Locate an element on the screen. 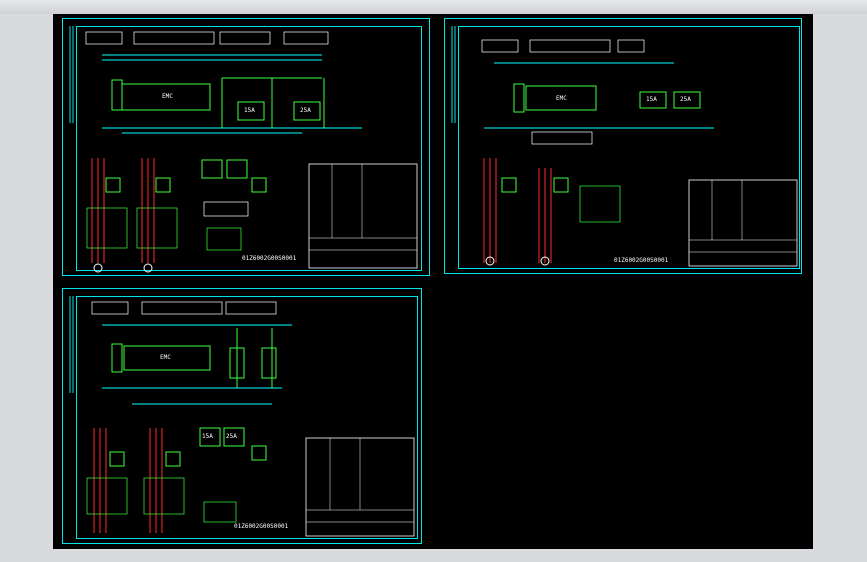 Image resolution: width=867 pixels, height=562 pixels. sheet-1-chip-label: EMC is located at coordinates (167, 96).